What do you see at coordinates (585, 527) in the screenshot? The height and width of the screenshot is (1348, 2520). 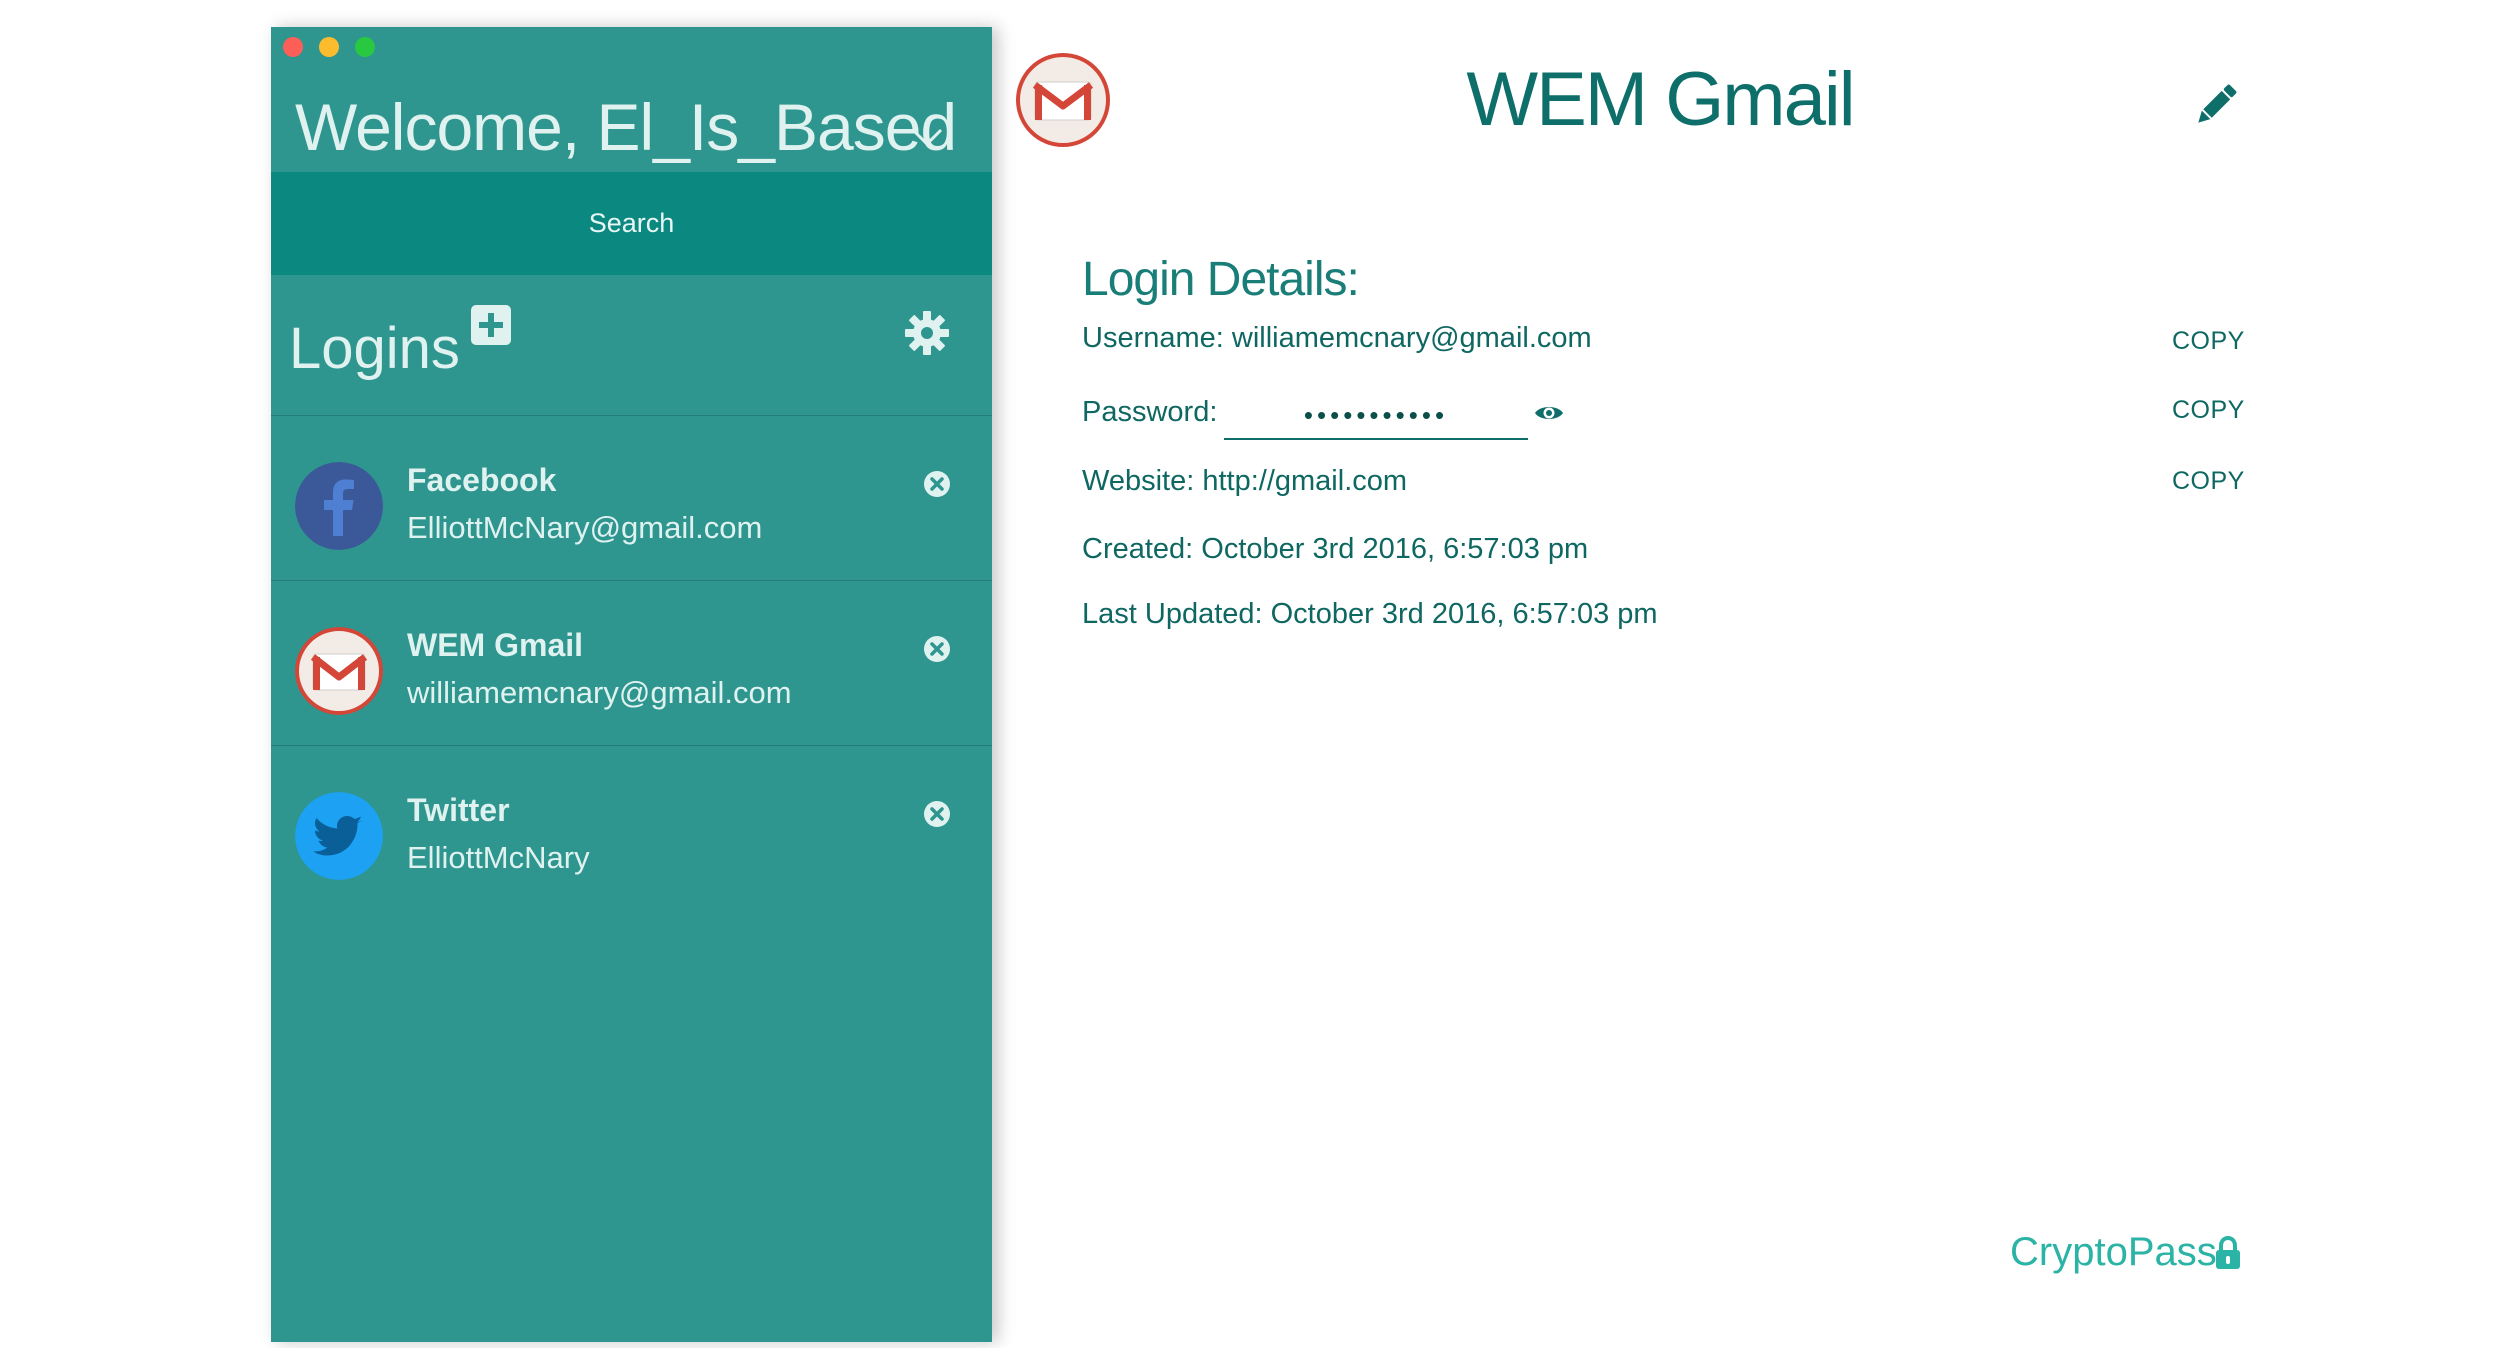 I see `login-username: ElliottMcNary@gmail.com` at bounding box center [585, 527].